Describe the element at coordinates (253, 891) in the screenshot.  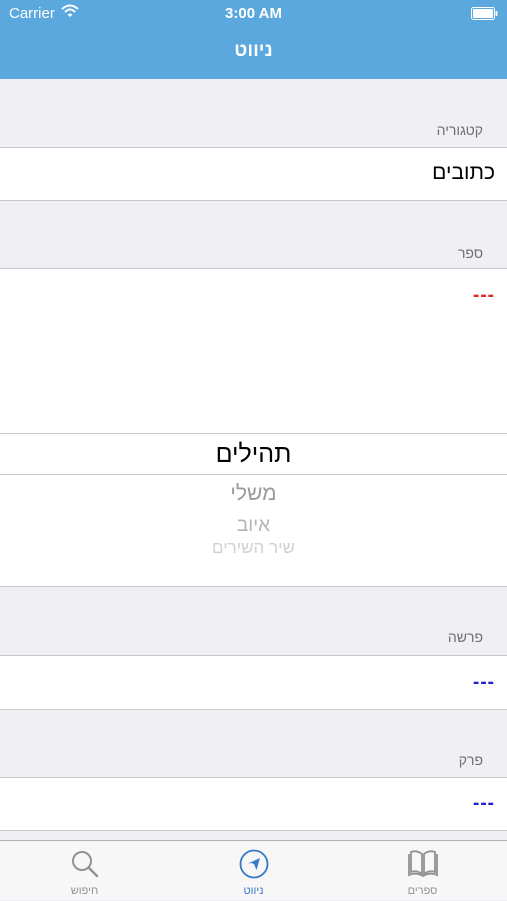
I see `tab-navigation-label: ניווט` at that location.